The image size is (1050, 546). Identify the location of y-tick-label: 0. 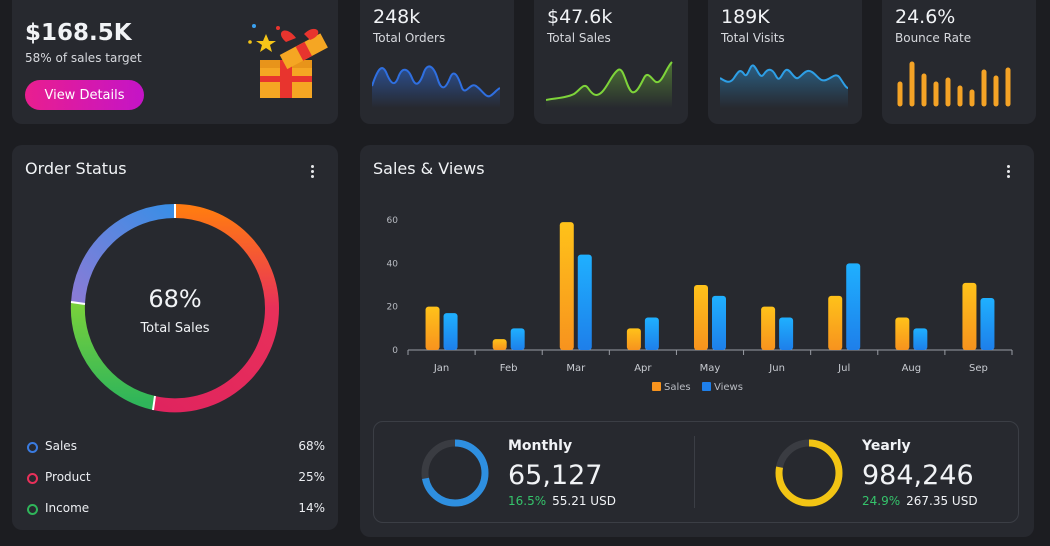
(395, 351).